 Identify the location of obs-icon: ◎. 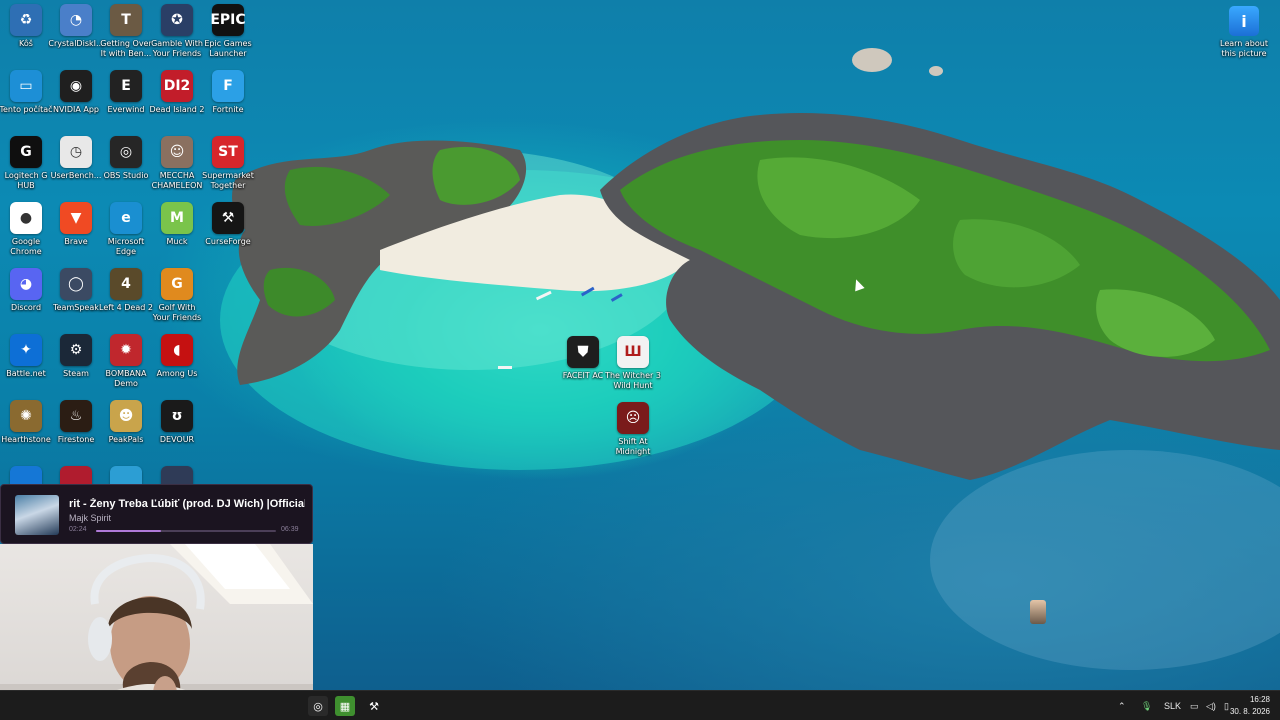
(126, 152).